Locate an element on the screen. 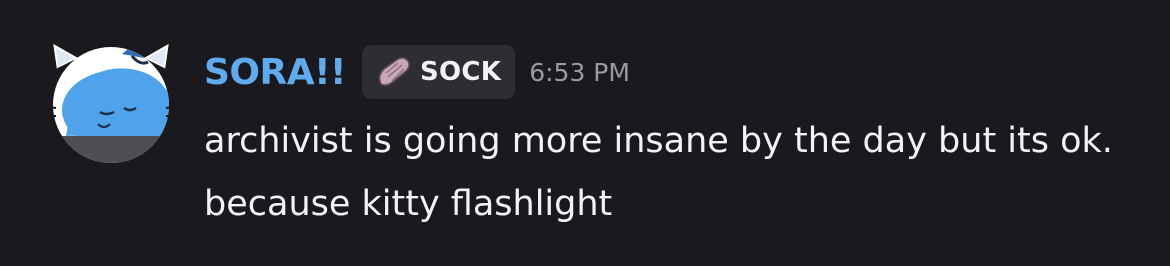  timestamp: 6:53 PM is located at coordinates (579, 72).